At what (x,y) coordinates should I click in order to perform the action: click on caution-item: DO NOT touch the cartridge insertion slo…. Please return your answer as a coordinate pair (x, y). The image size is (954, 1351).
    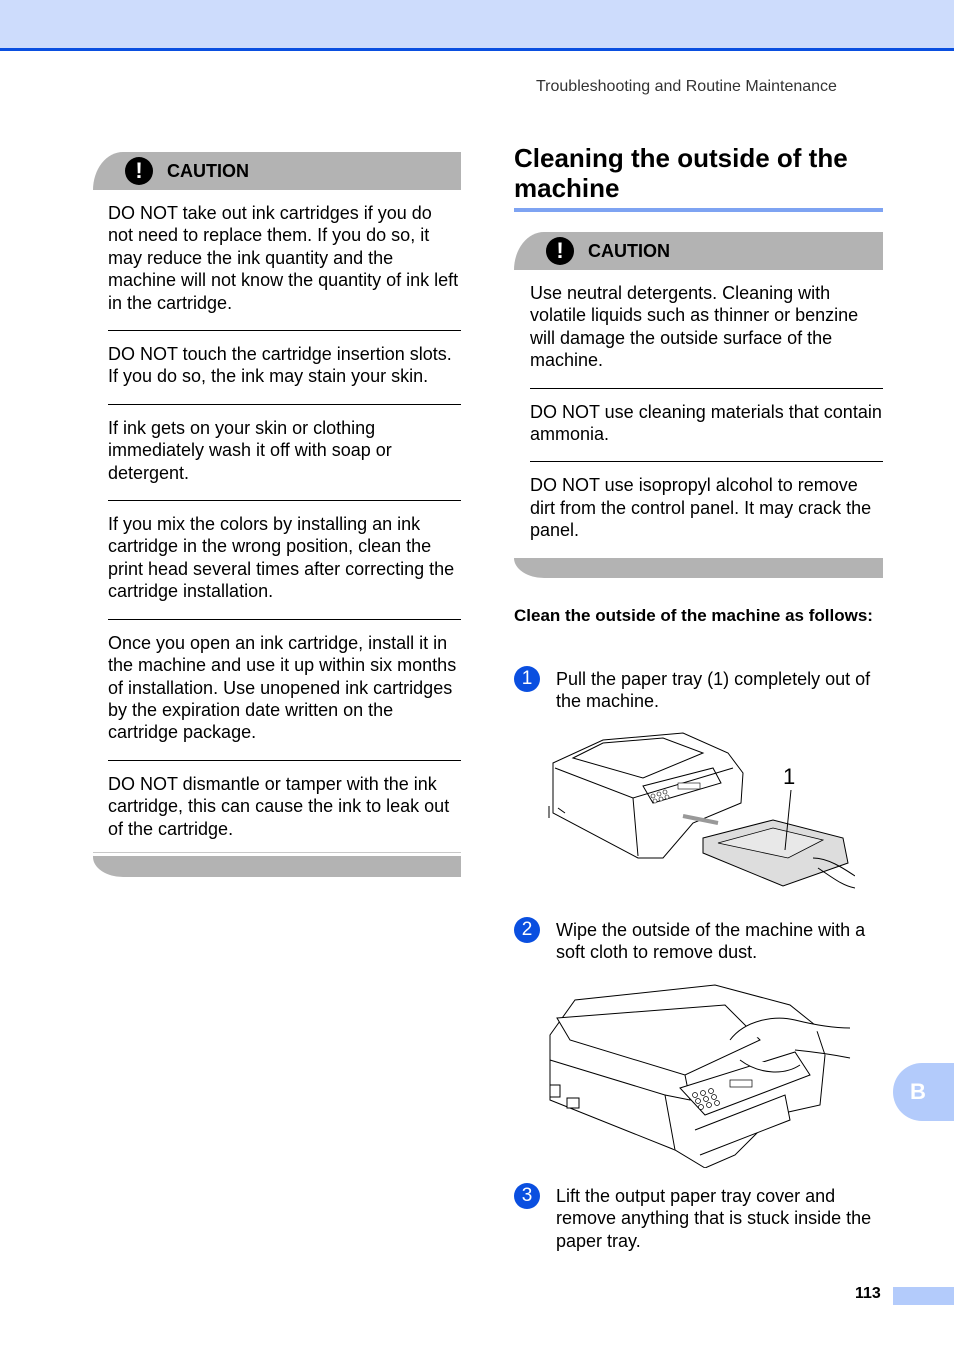
    Looking at the image, I should click on (284, 367).